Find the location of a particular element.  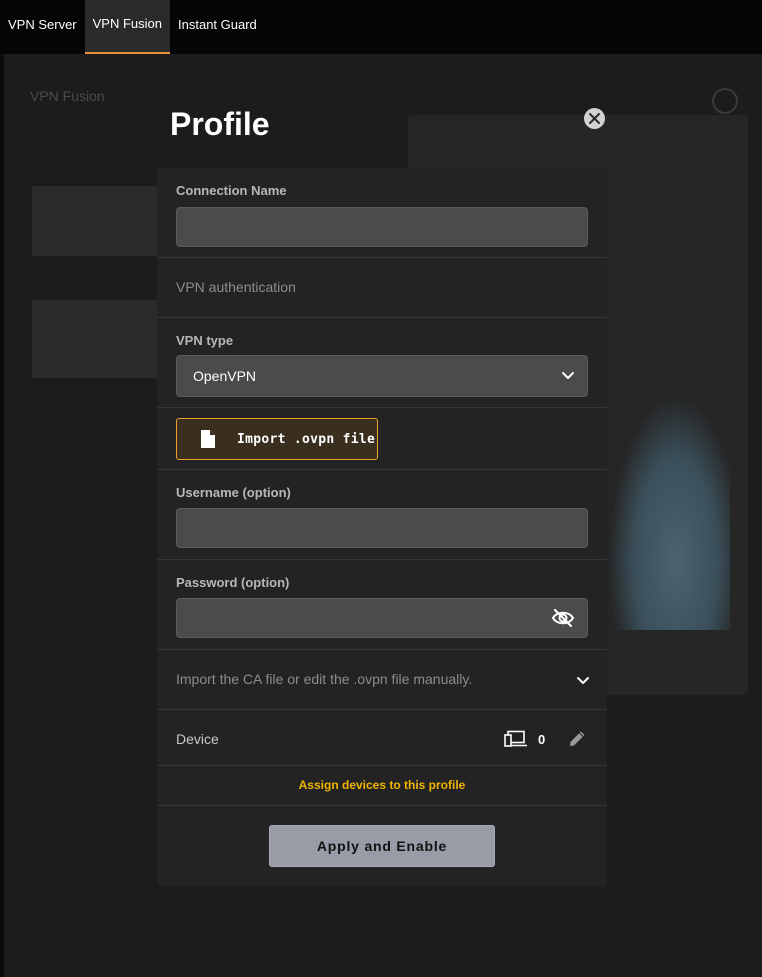

vpn-type-label: VPN type is located at coordinates (205, 340).